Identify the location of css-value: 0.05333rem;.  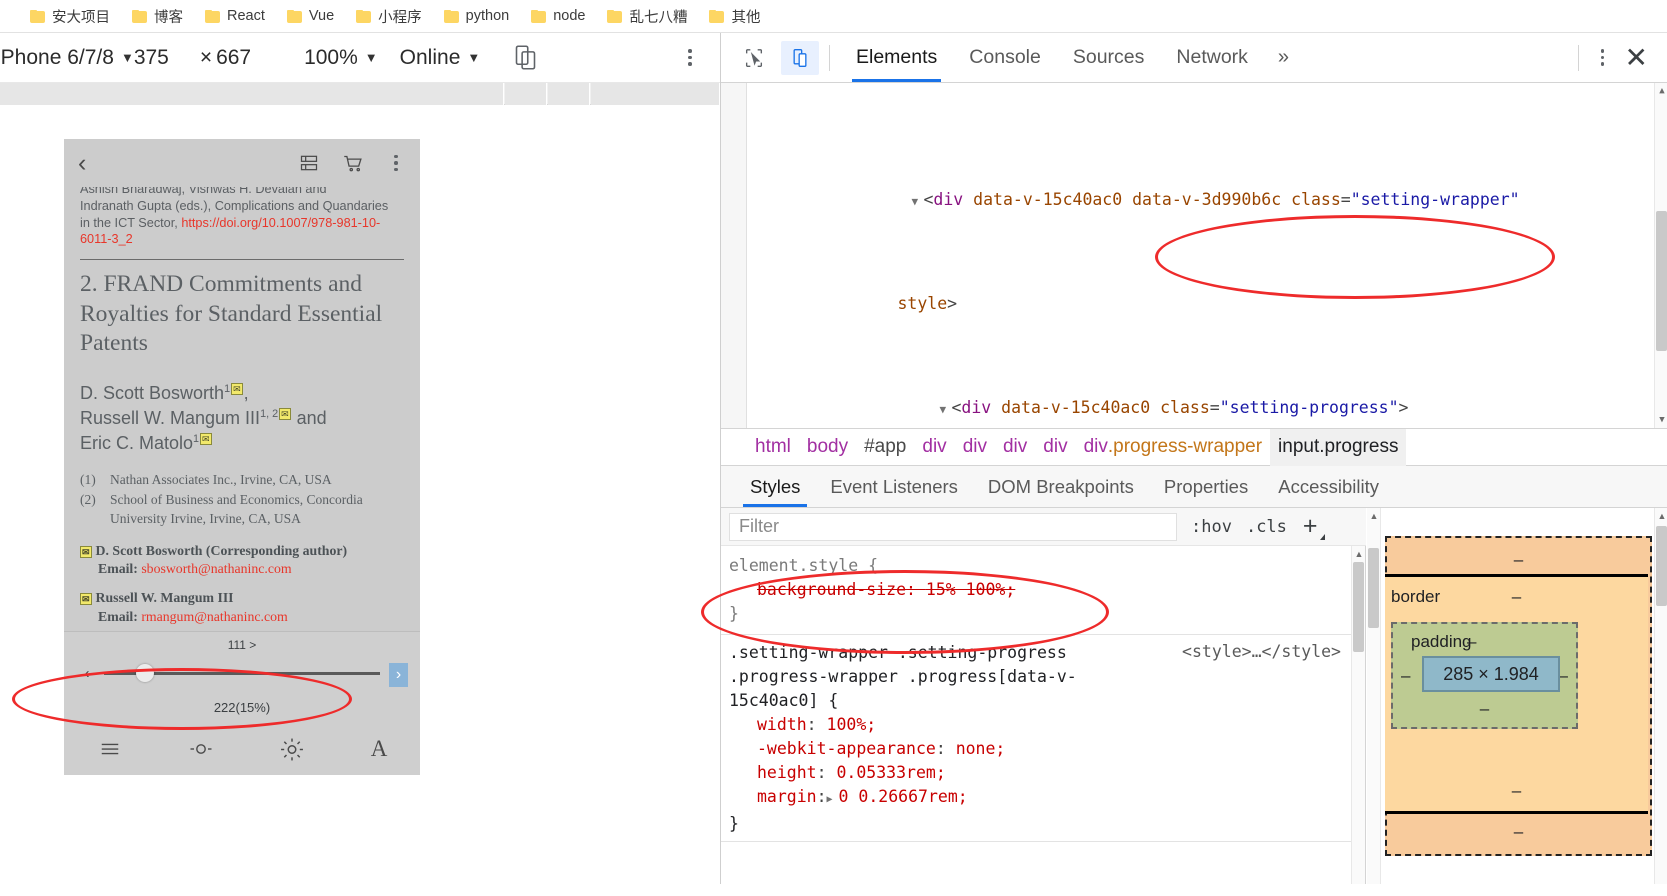
(890, 772).